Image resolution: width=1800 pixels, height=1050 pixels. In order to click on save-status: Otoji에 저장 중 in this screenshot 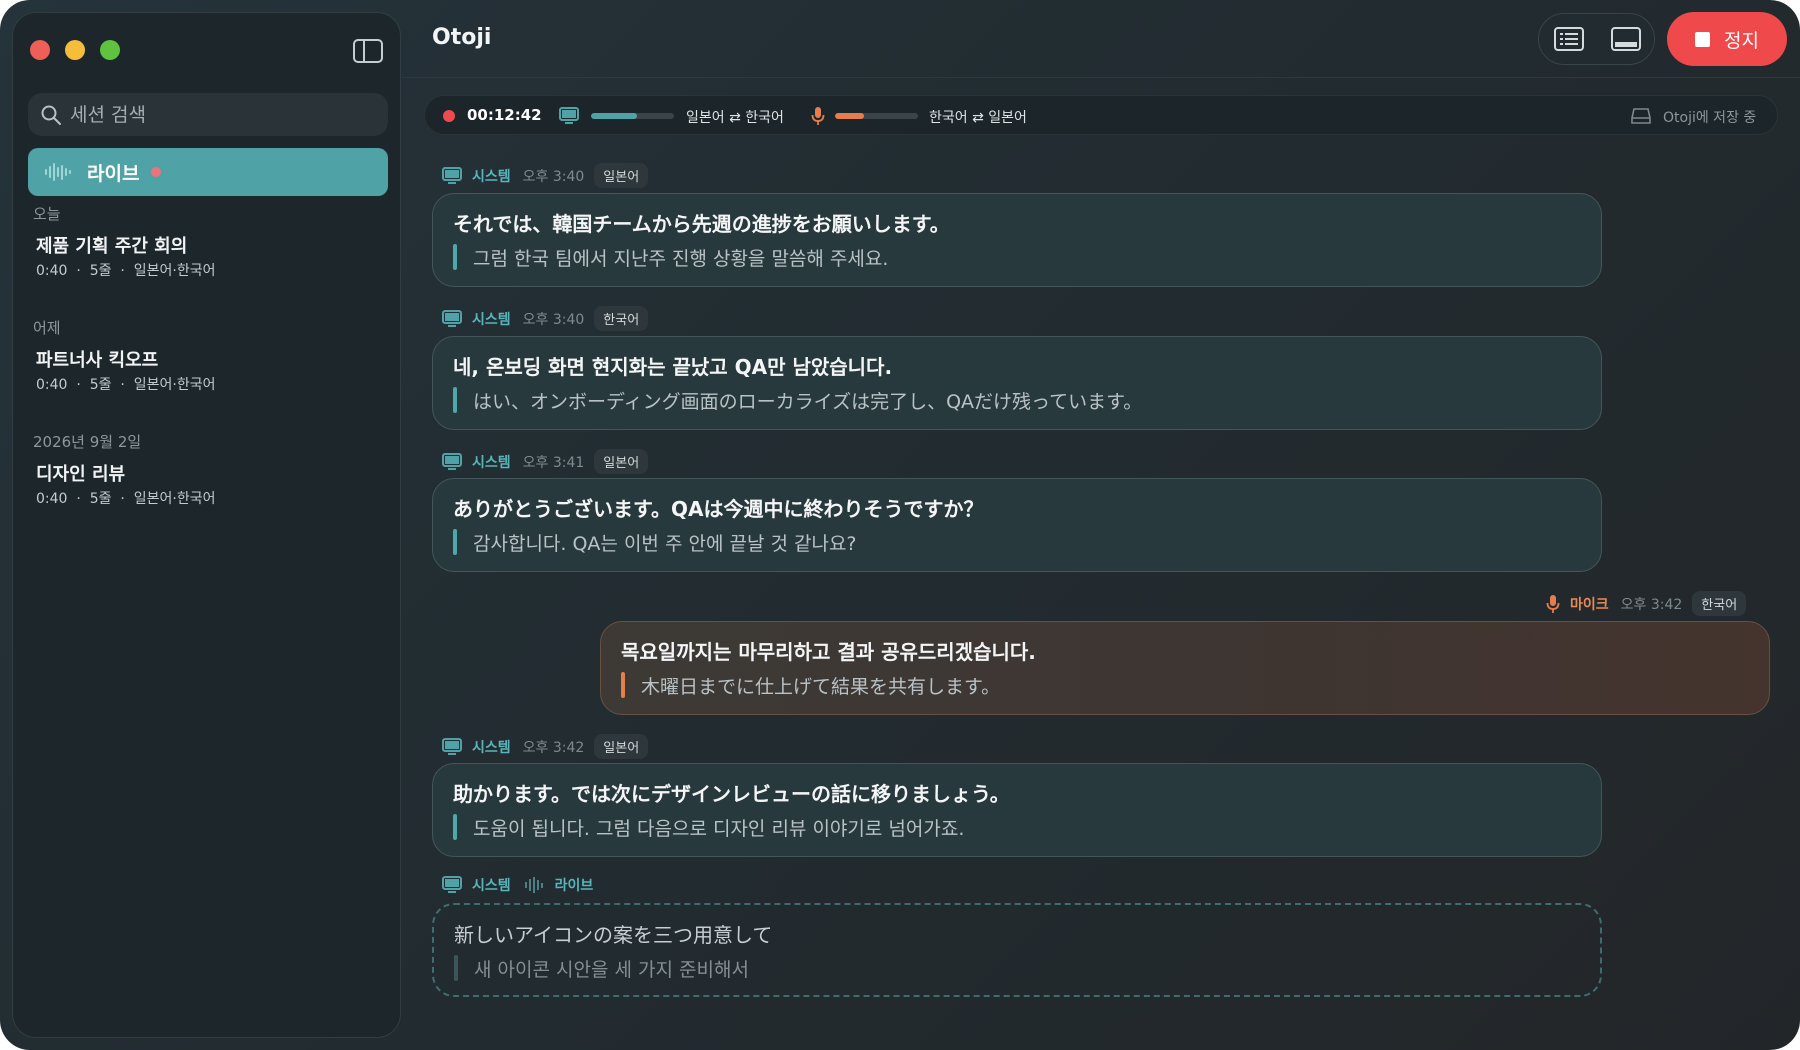, I will do `click(1710, 118)`.